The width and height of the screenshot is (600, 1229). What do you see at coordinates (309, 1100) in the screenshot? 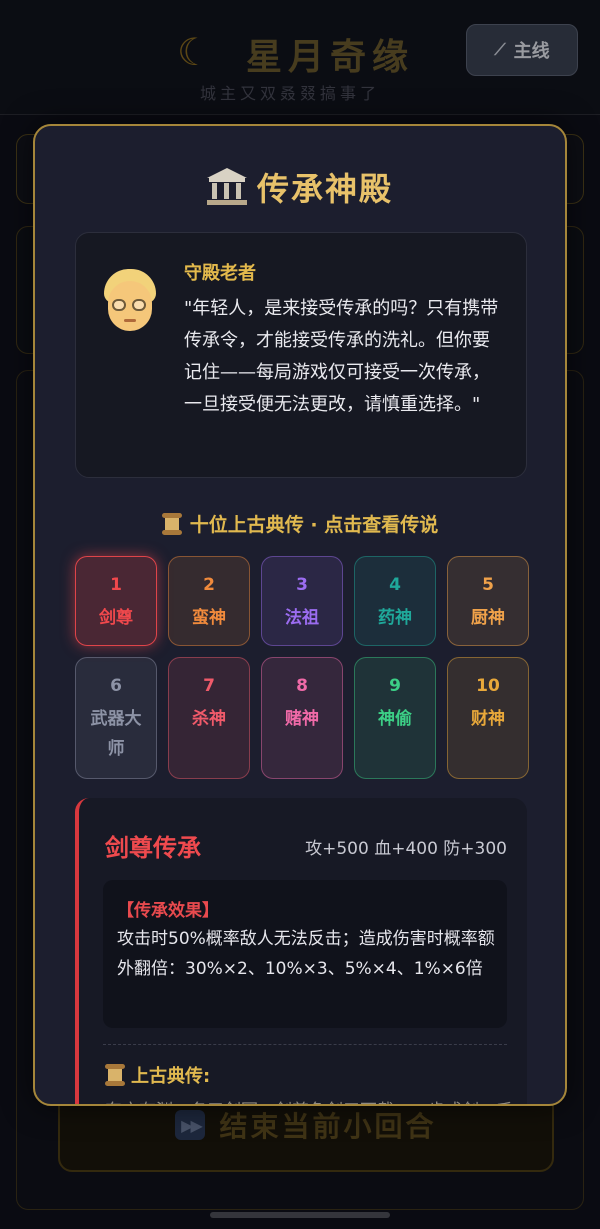
I see `legend-text: 东方有渊，名曰剑冢，剑尊负剑三万载，一步成剑，千` at bounding box center [309, 1100].